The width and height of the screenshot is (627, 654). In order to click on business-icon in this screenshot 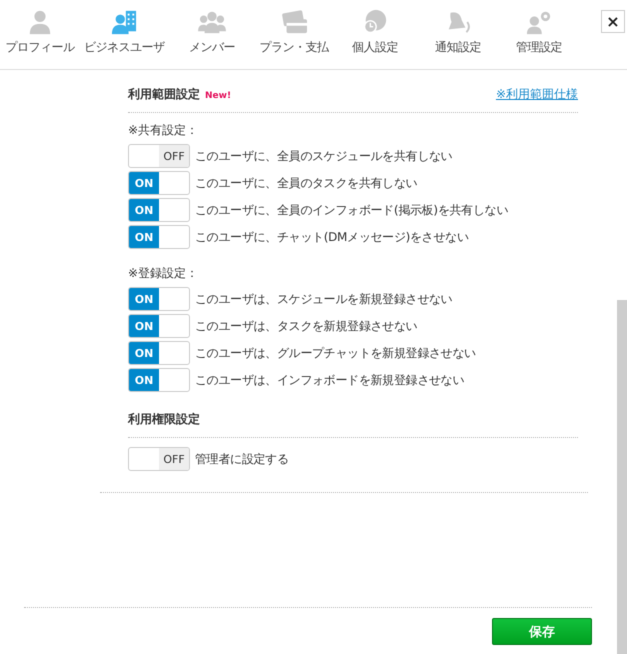, I will do `click(124, 22)`.